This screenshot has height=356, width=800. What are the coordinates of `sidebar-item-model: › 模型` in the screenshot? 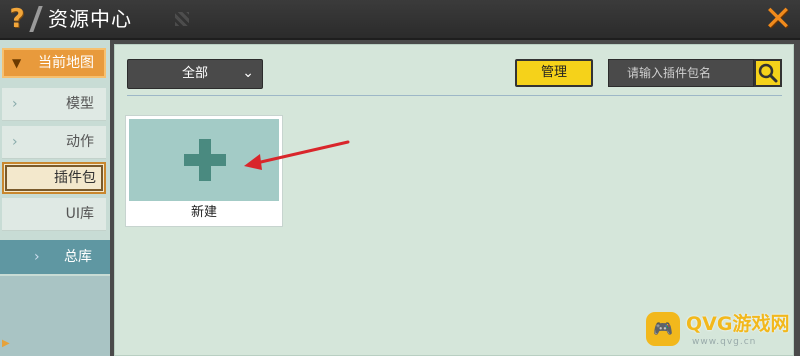 It's located at (54, 104).